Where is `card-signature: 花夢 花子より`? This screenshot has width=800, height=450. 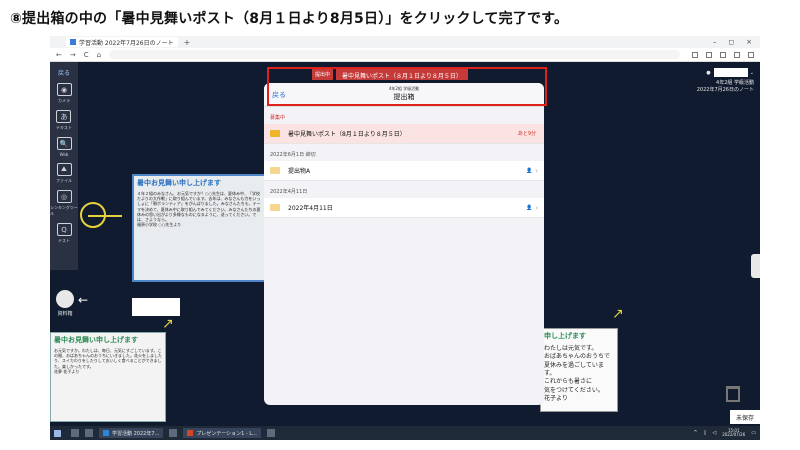
card-signature: 花夢 花子より is located at coordinates (67, 371).